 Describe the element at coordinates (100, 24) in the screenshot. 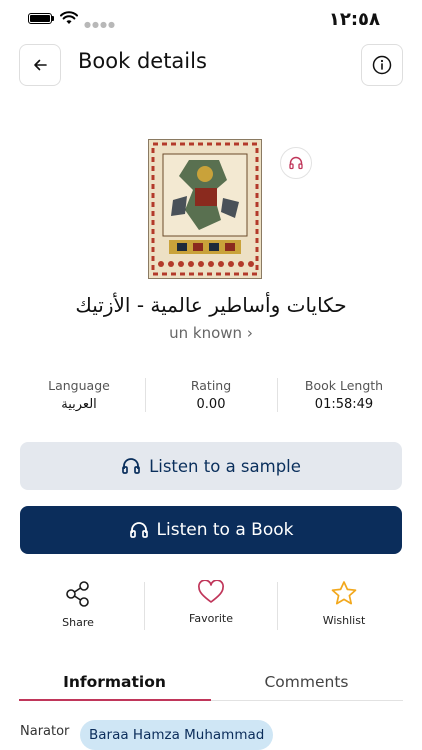

I see `signal-icon: ●●●●` at that location.